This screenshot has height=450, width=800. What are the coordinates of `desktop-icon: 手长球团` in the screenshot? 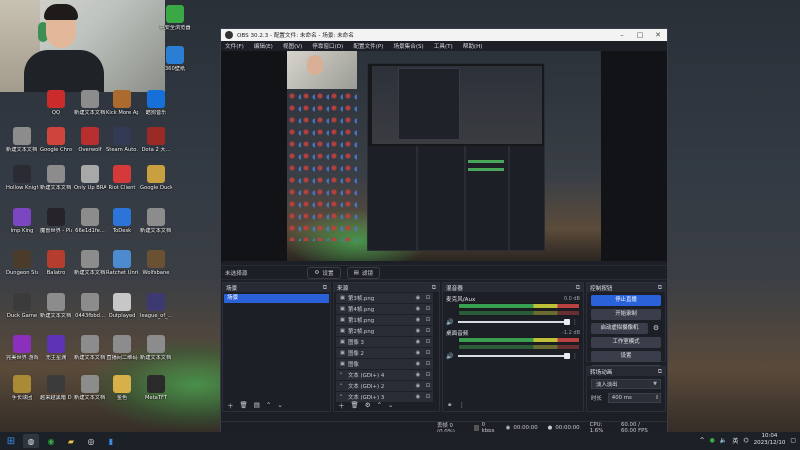 It's located at (22, 388).